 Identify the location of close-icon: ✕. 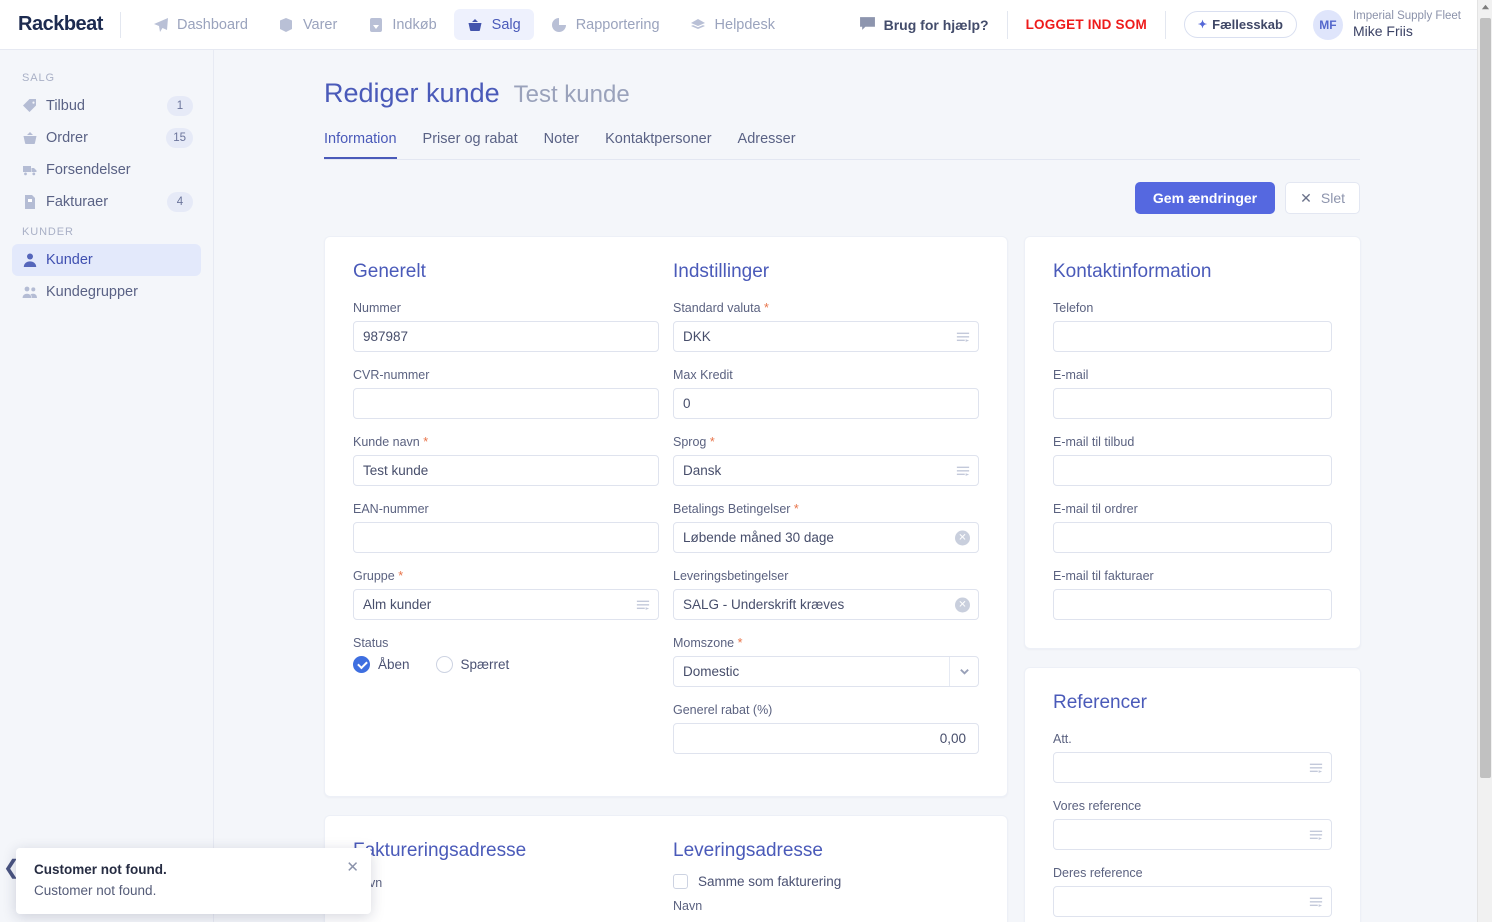
(352, 867).